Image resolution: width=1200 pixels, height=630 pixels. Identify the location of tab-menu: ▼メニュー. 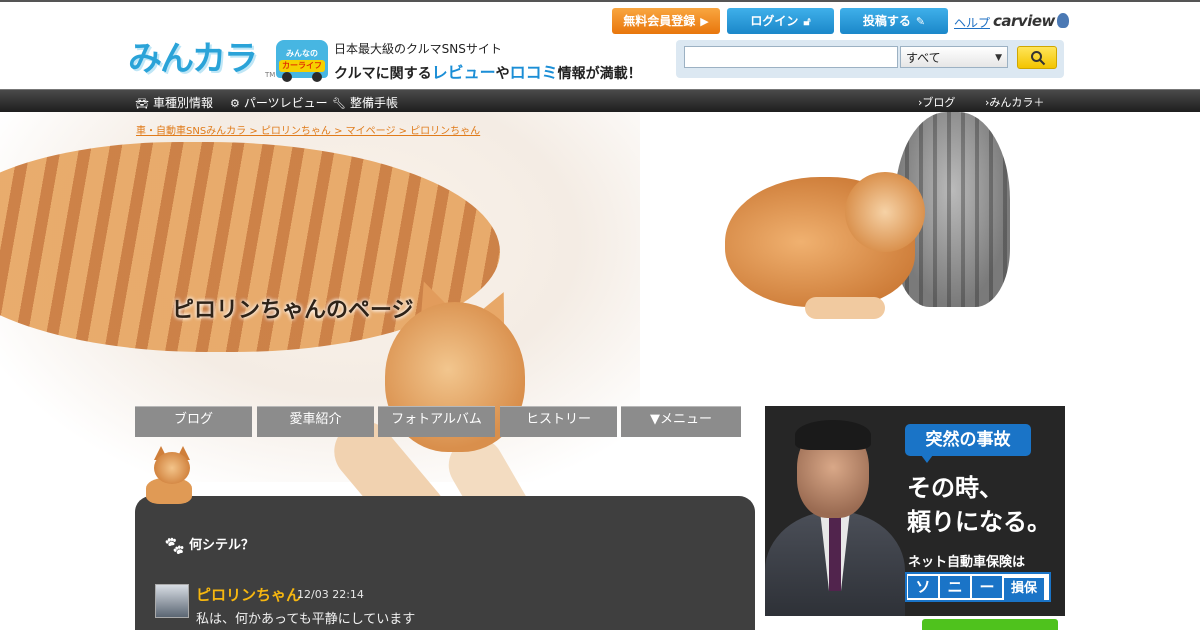
(681, 421).